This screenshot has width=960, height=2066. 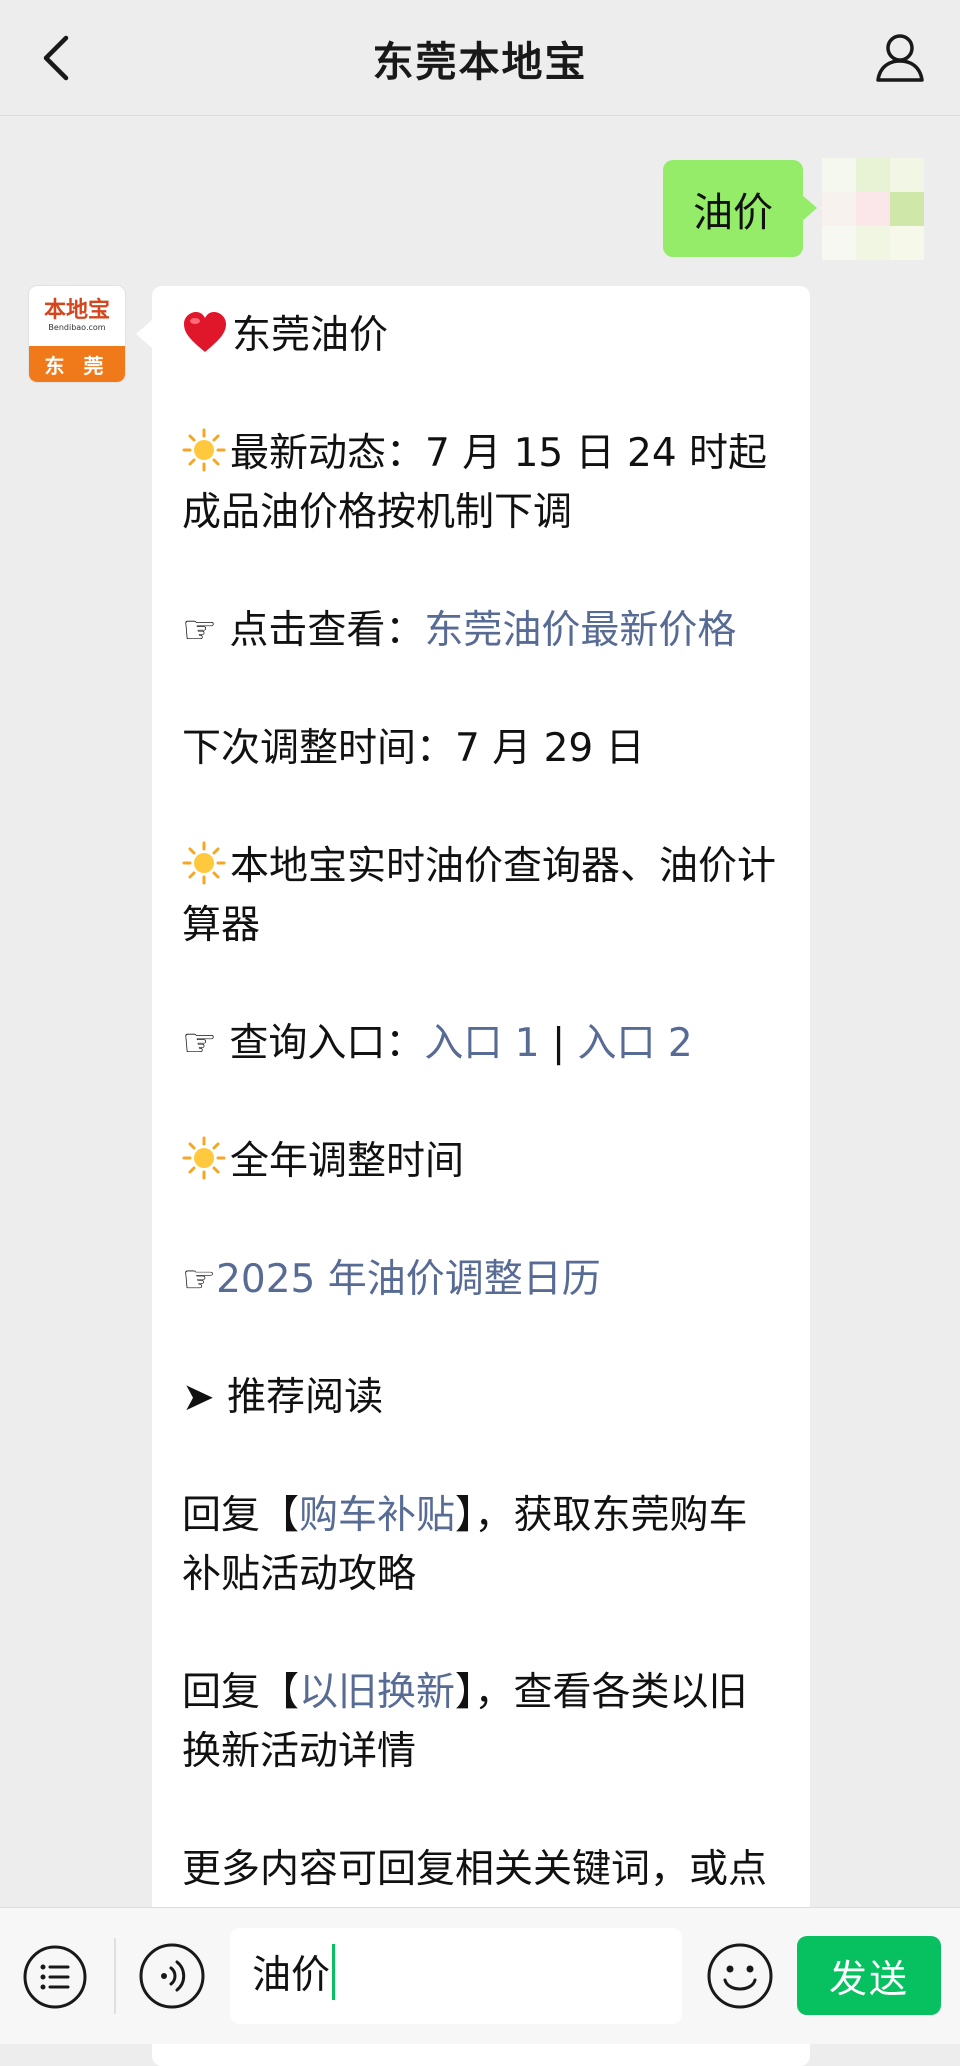 What do you see at coordinates (482, 896) in the screenshot?
I see `tools-line: 本地宝实时油价查询器、油价计算器` at bounding box center [482, 896].